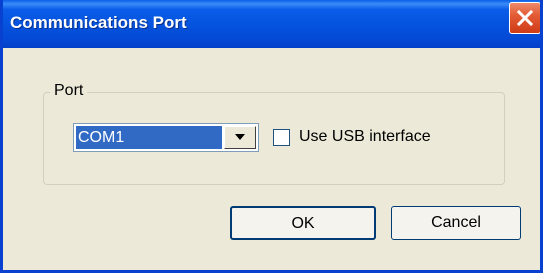 The width and height of the screenshot is (543, 273). I want to click on close-button, so click(524, 18).